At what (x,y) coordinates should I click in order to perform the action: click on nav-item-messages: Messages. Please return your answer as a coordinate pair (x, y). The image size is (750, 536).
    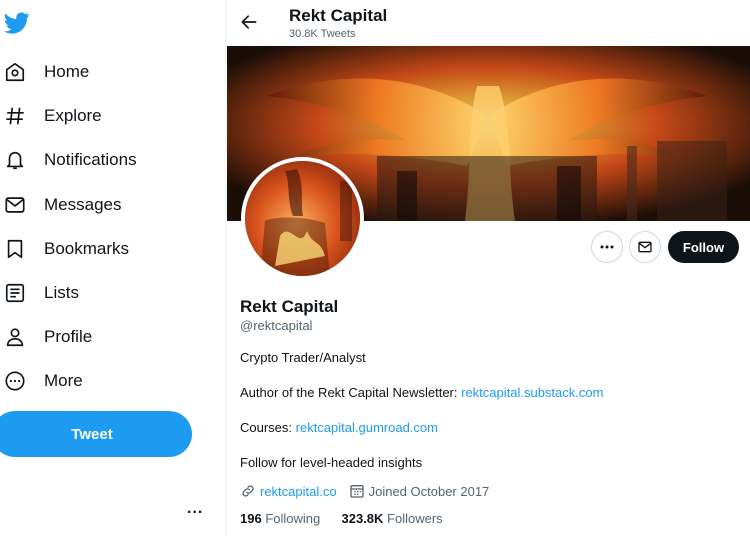
    Looking at the image, I should click on (113, 205).